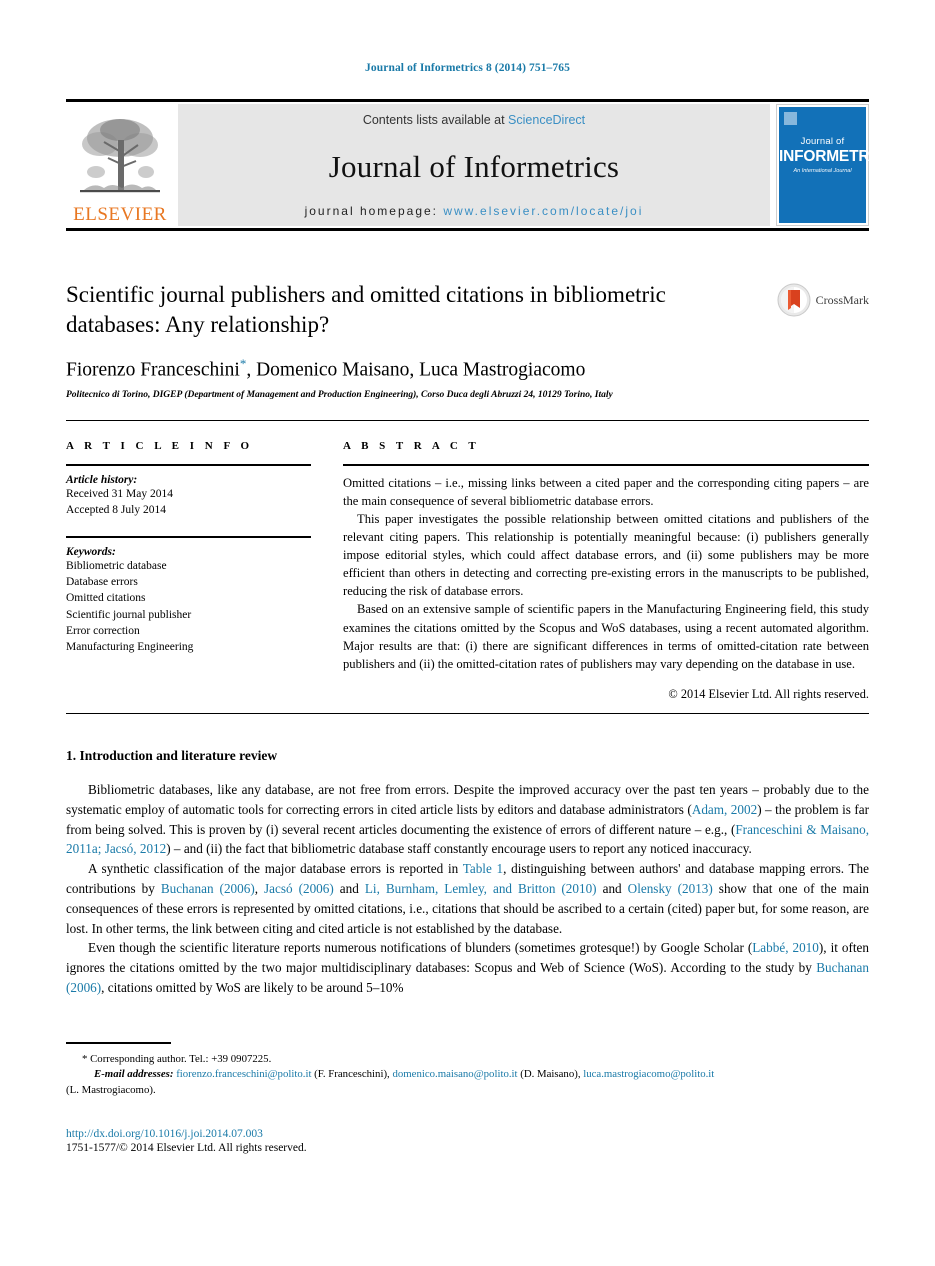 This screenshot has height=1266, width=935. I want to click on keyword-item: Scientific journal publisher, so click(129, 614).